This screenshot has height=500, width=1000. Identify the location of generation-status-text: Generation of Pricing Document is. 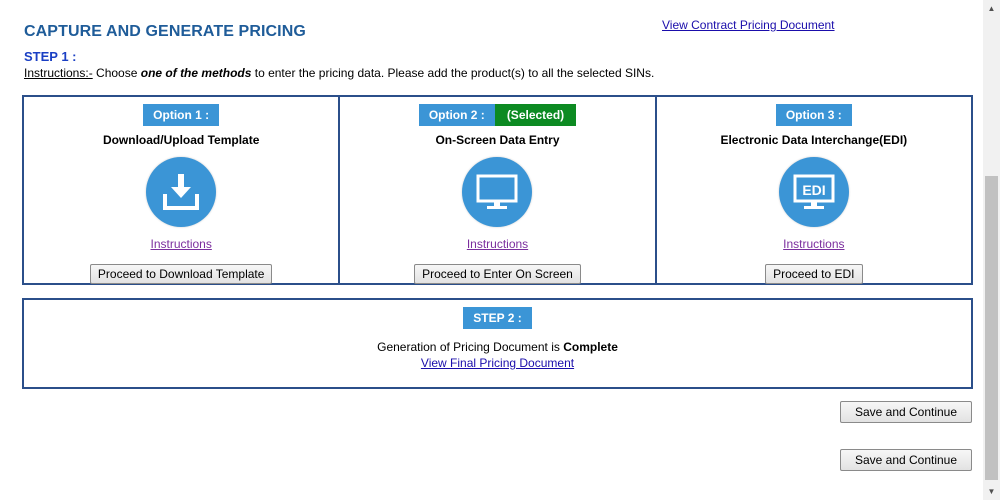
(470, 347).